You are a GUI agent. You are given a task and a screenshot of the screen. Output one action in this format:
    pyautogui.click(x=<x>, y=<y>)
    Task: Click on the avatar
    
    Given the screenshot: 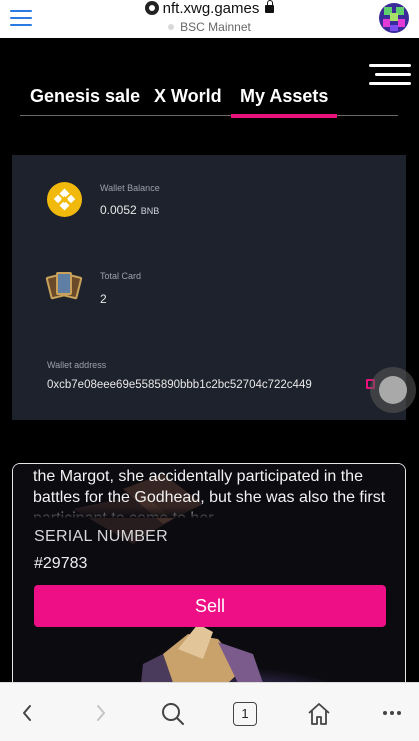 What is the action you would take?
    pyautogui.click(x=394, y=18)
    